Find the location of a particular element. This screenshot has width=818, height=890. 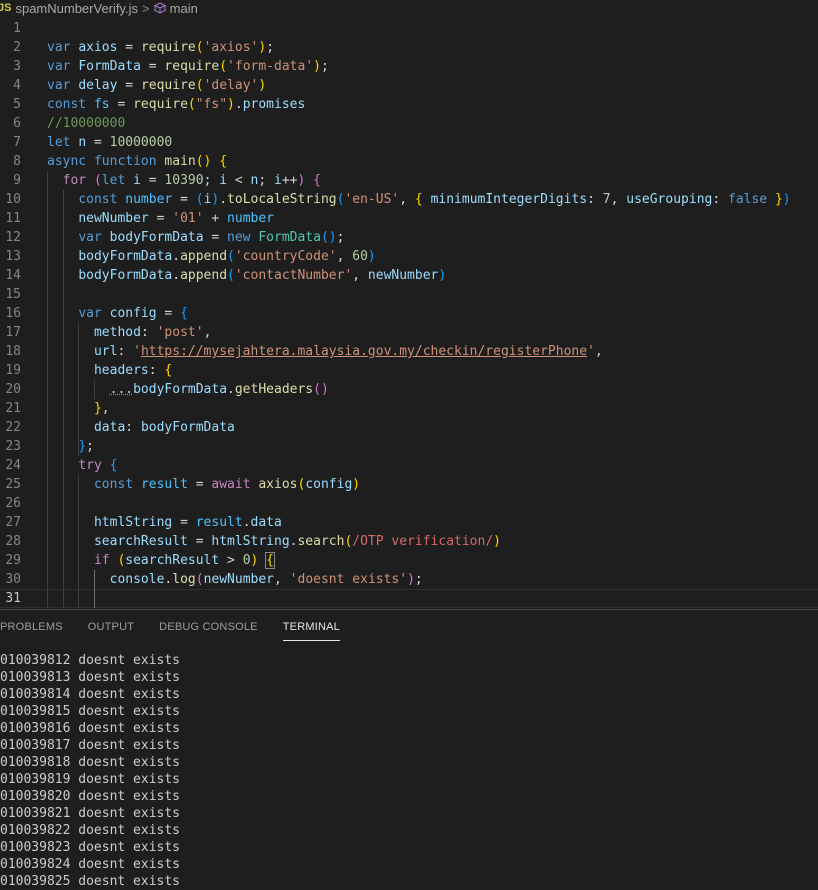

code-line: 6 //10000000 is located at coordinates (409, 123).